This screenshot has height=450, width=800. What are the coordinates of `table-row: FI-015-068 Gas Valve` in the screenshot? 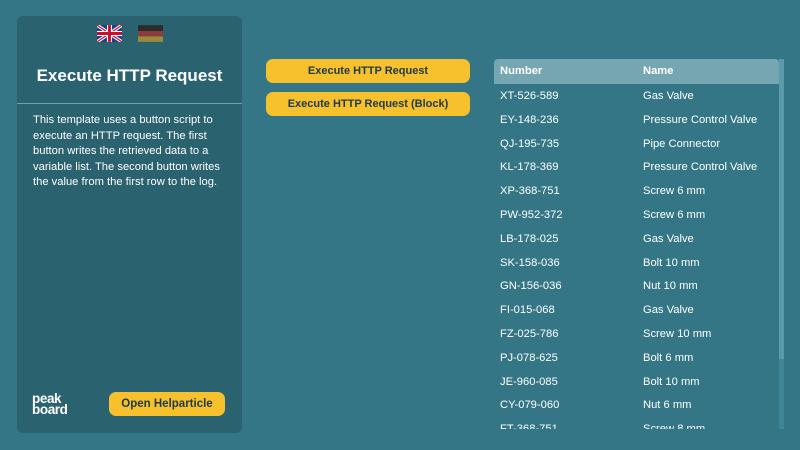 It's located at (636, 310).